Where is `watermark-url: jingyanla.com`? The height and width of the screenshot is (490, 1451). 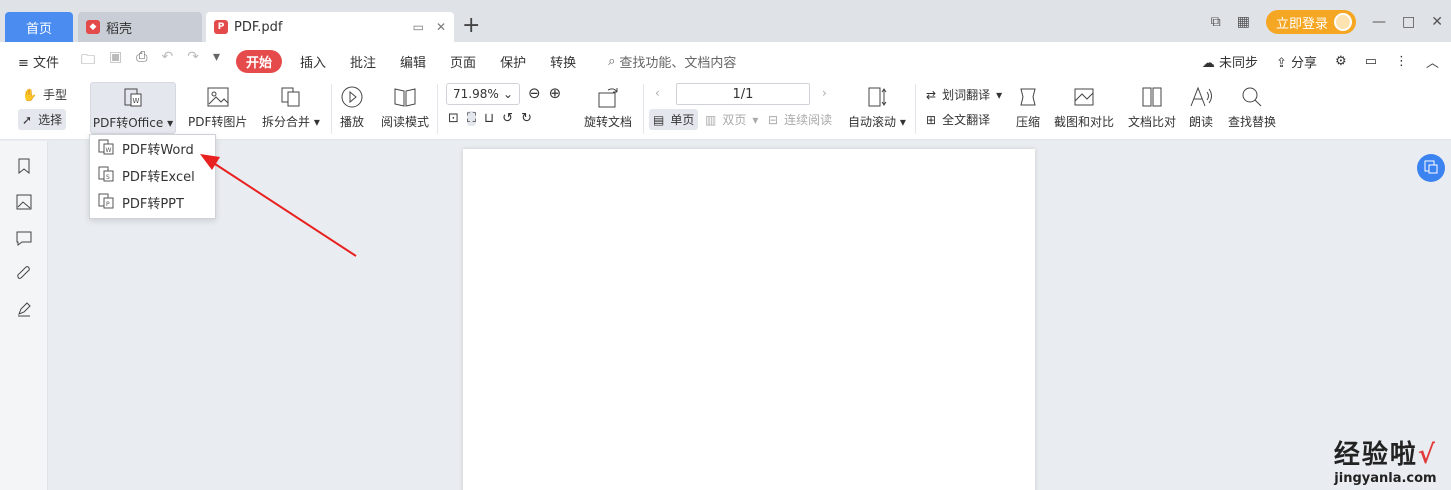 watermark-url: jingyanla.com is located at coordinates (1385, 478).